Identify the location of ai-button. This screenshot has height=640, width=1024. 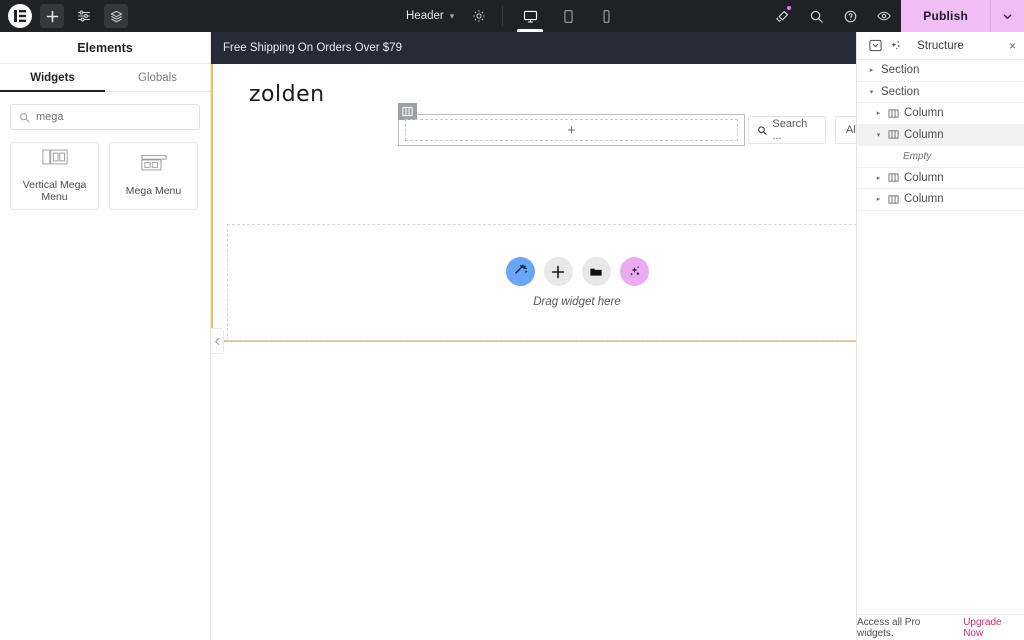
(634, 271).